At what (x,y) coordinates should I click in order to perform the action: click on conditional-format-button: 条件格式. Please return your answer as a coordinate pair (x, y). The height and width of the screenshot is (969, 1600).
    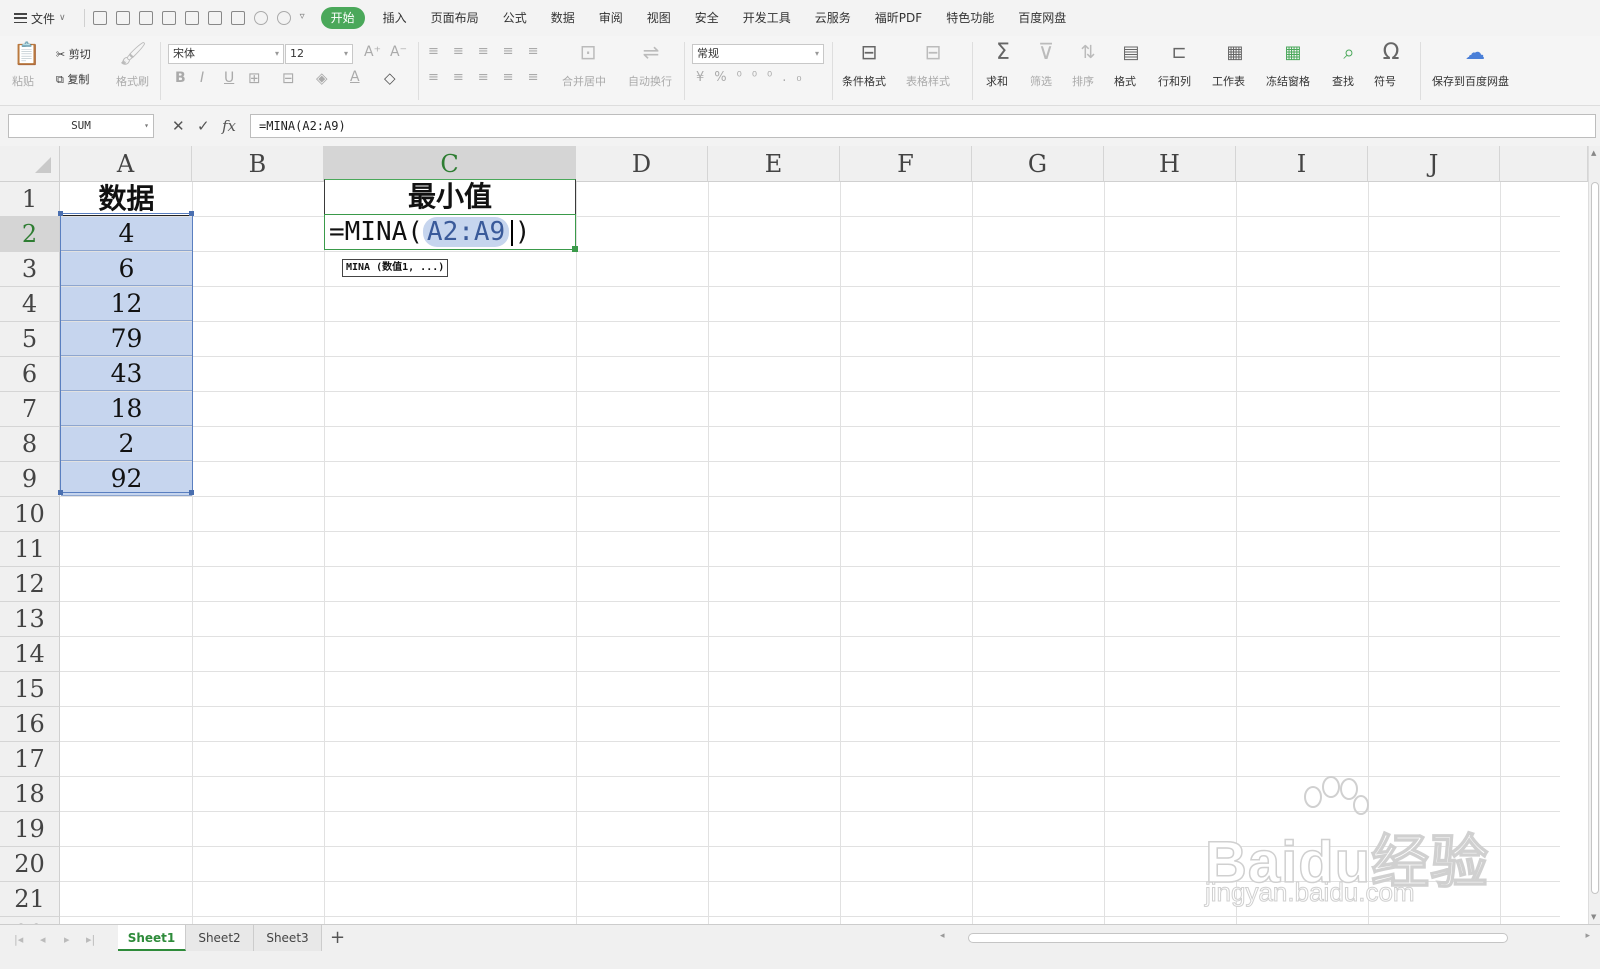
    Looking at the image, I should click on (864, 81).